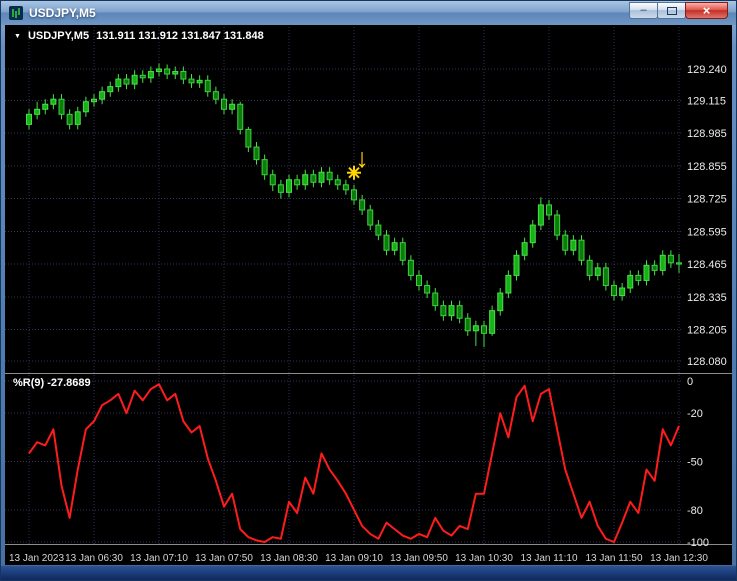 The image size is (737, 581). Describe the element at coordinates (368, 13) in the screenshot. I see `title-bar: USDJPY,M5 – ×` at that location.